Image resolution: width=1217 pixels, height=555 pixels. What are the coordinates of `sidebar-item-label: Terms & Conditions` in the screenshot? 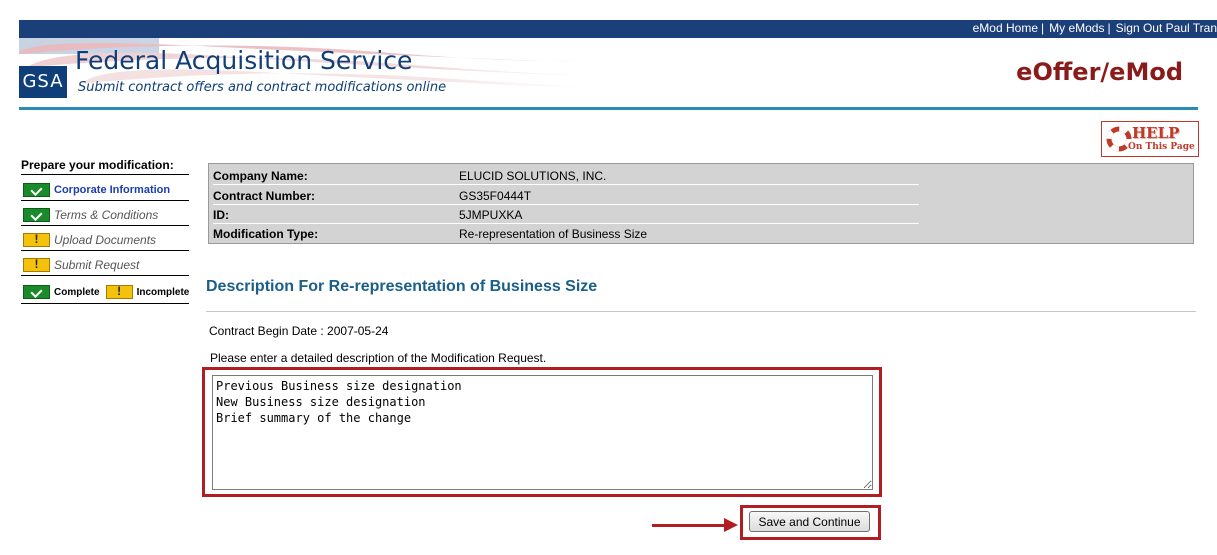 It's located at (106, 215).